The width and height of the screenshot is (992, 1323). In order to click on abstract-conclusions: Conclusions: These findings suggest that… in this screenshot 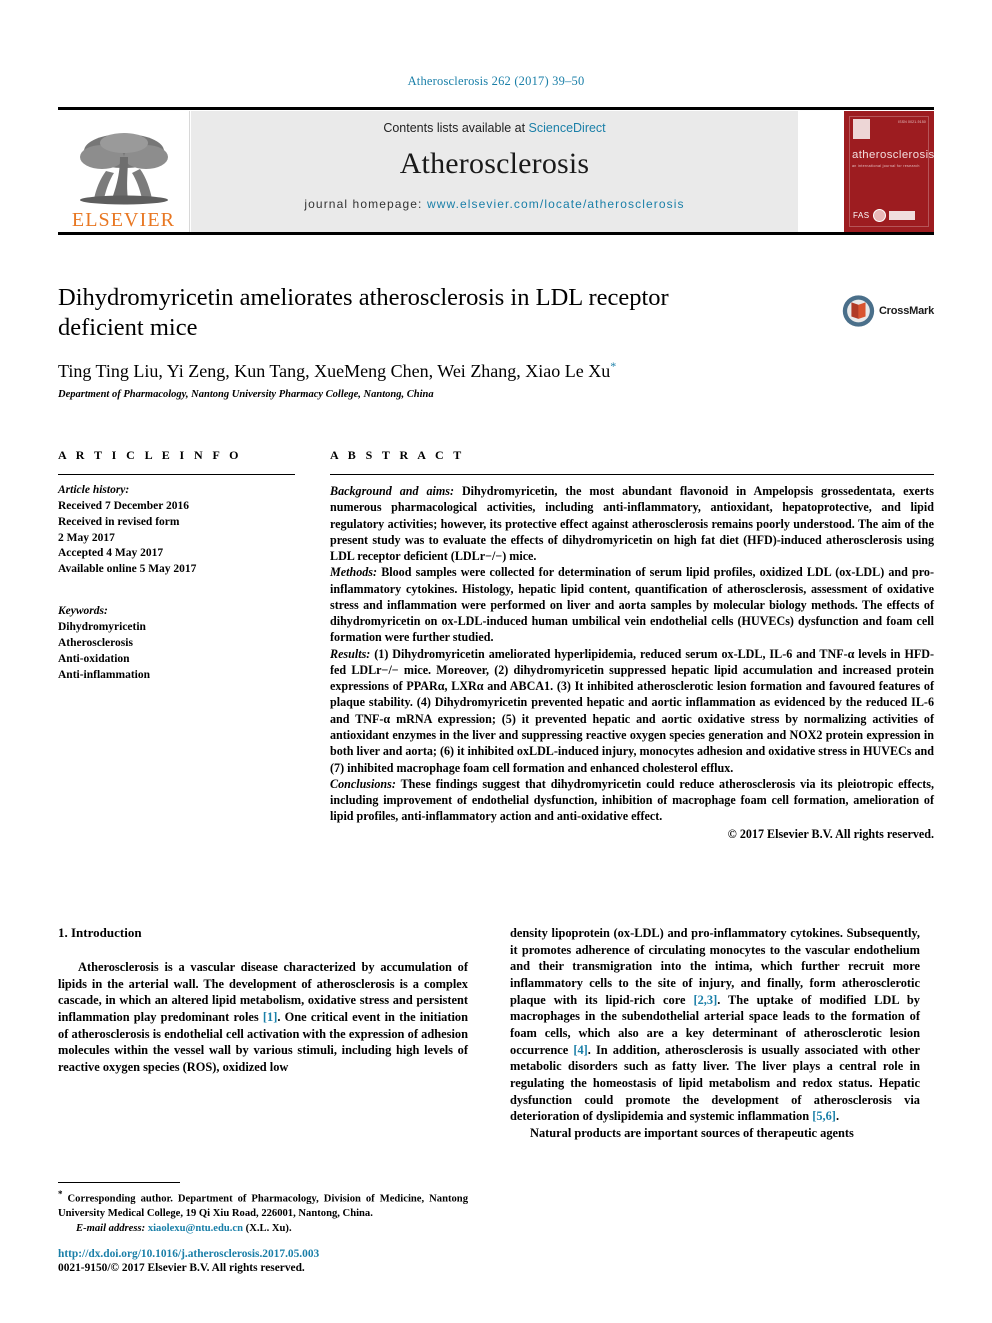, I will do `click(632, 800)`.